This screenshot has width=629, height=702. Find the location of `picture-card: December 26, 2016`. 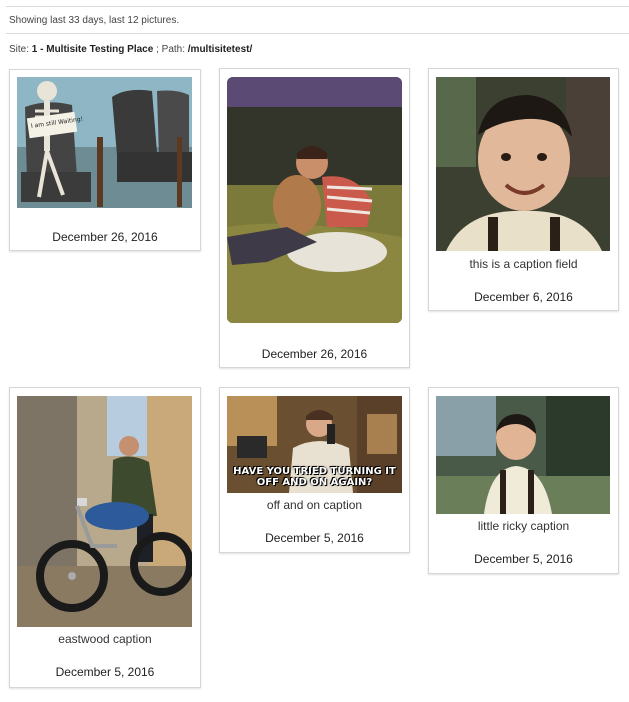

picture-card: December 26, 2016 is located at coordinates (314, 218).